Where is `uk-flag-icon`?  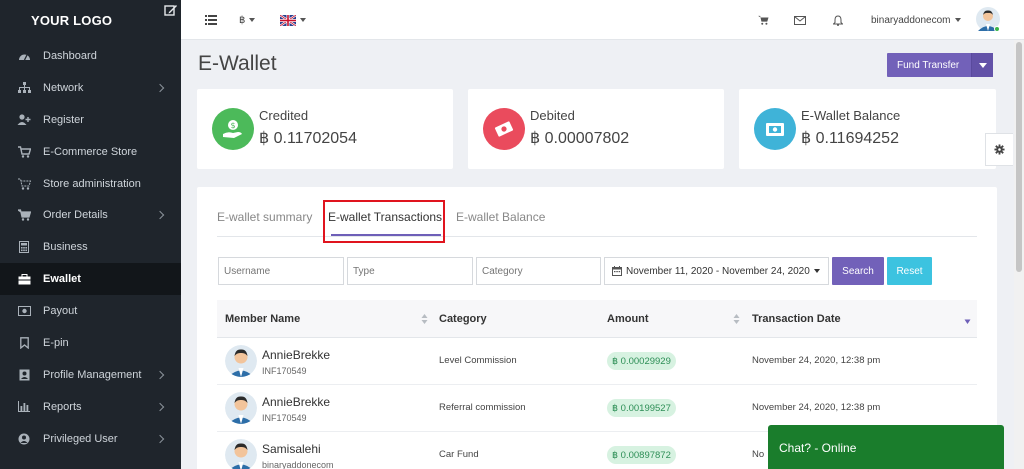
uk-flag-icon is located at coordinates (288, 20).